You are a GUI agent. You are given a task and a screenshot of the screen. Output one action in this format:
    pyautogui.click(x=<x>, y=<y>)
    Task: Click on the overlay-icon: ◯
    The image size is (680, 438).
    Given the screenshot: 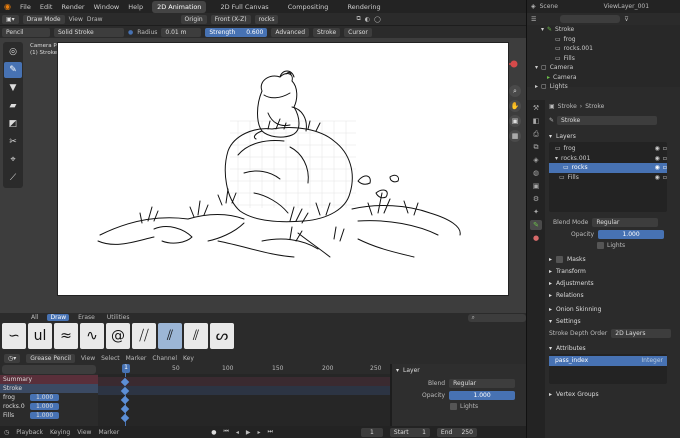 What is the action you would take?
    pyautogui.click(x=377, y=19)
    